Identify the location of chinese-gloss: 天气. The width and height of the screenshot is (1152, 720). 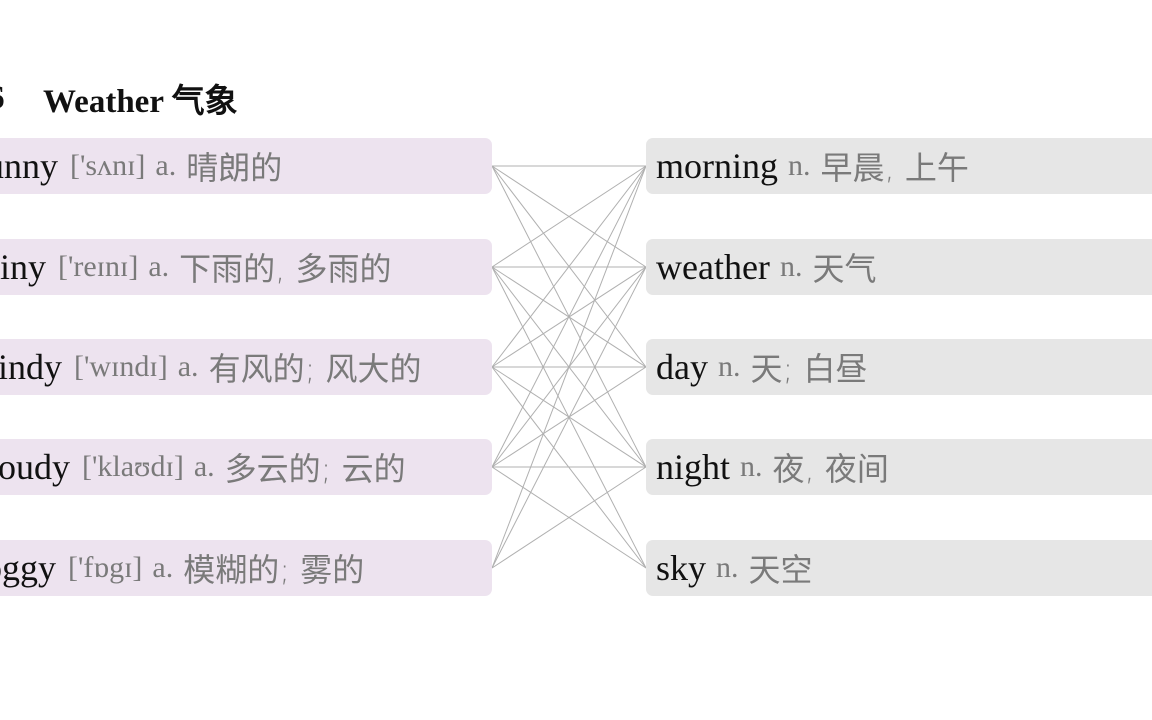
(844, 269).